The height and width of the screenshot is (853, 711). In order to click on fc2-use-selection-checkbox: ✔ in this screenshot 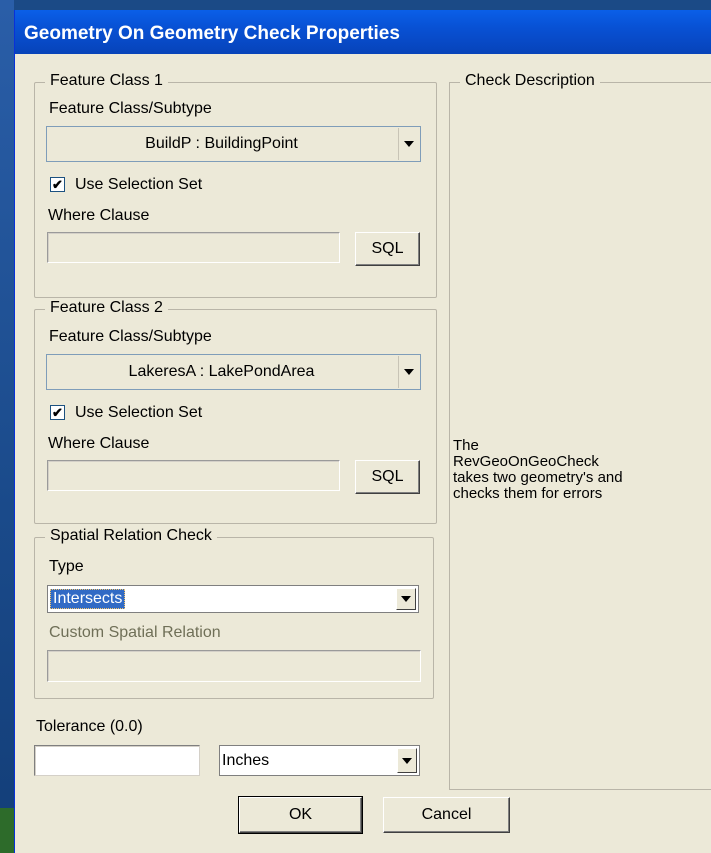, I will do `click(57, 412)`.